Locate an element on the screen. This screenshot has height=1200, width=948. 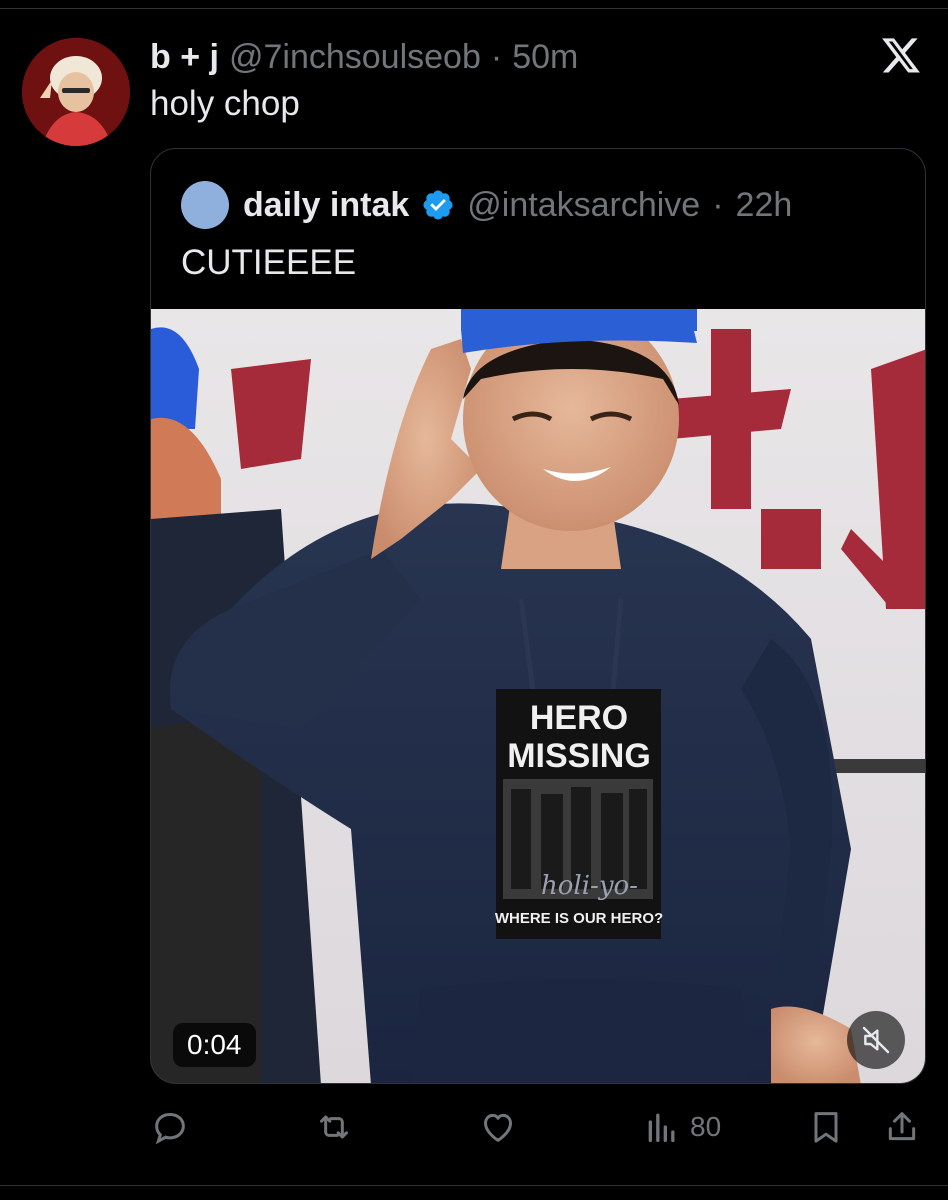
share-button is located at coordinates (902, 1127).